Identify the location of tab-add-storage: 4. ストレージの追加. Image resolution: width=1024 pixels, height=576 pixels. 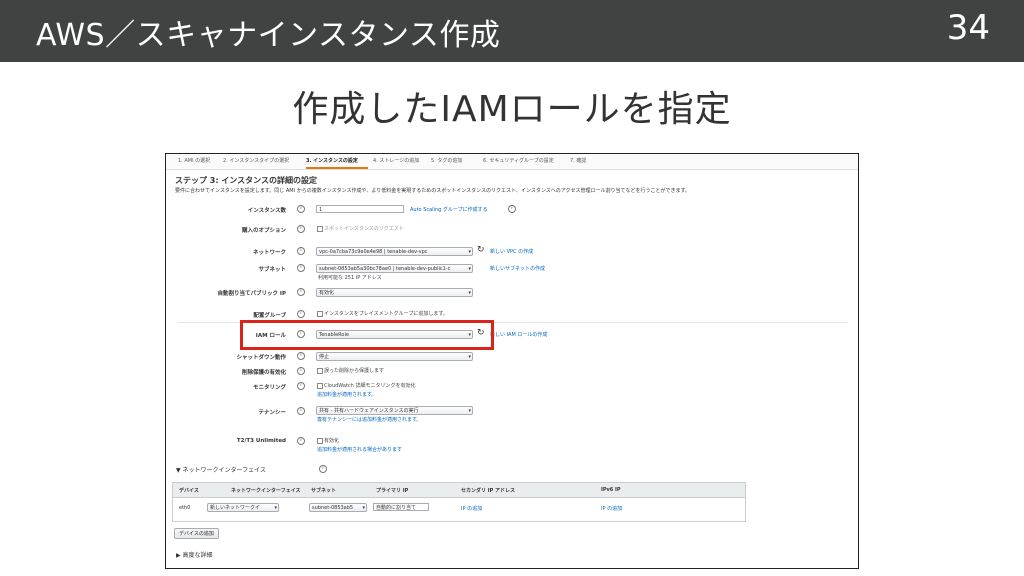
(396, 160).